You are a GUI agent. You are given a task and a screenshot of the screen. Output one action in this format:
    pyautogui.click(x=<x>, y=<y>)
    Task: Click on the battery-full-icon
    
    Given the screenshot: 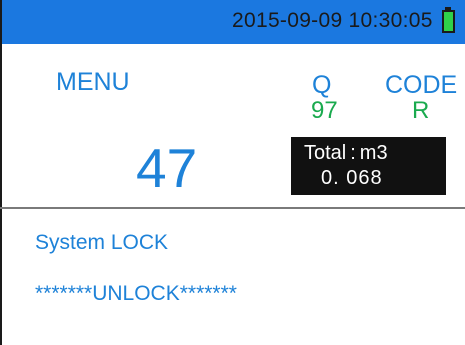 What is the action you would take?
    pyautogui.click(x=448, y=20)
    